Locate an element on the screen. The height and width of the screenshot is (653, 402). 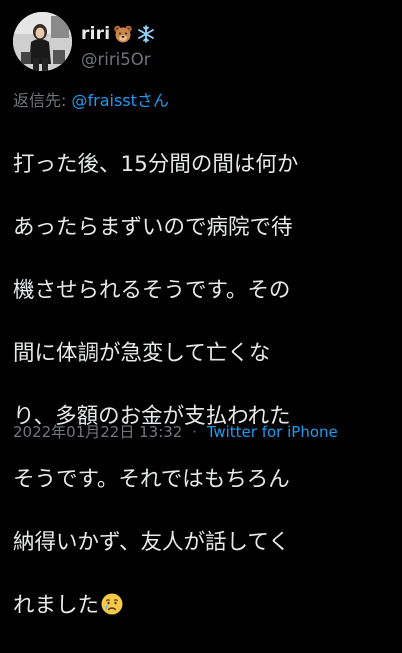
reply-target-link: @fraisstさん is located at coordinates (120, 100).